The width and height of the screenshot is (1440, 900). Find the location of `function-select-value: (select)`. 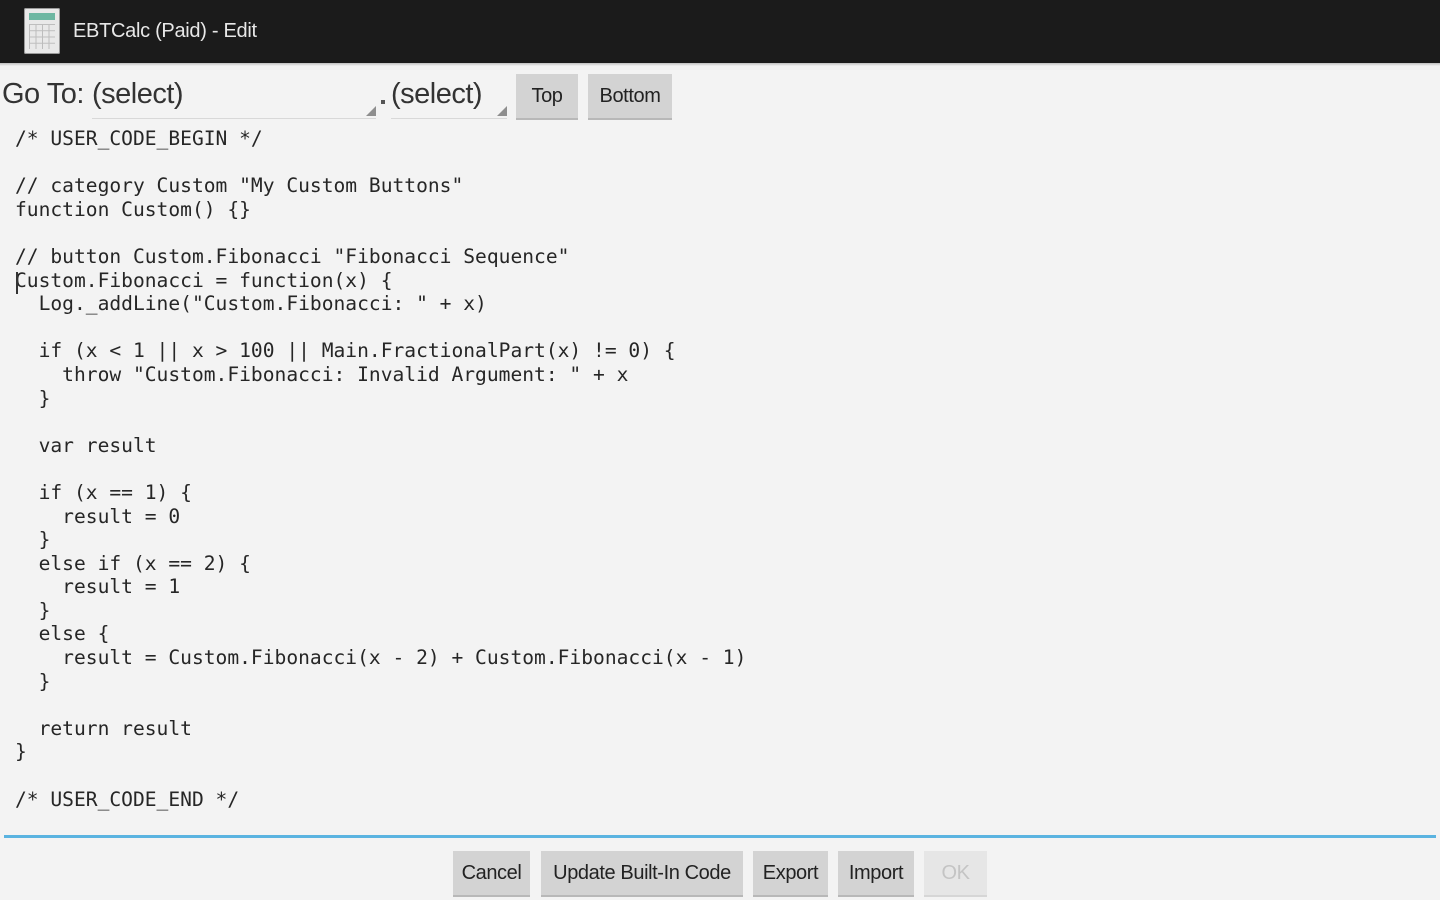

function-select-value: (select) is located at coordinates (437, 94).